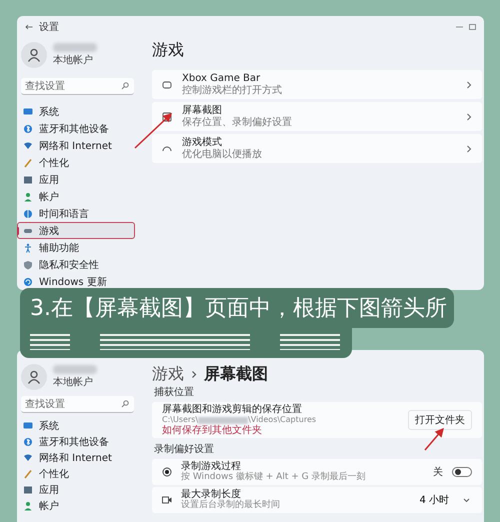 Image resolution: width=500 pixels, height=522 pixels. I want to click on maximize-icon, so click(472, 27).